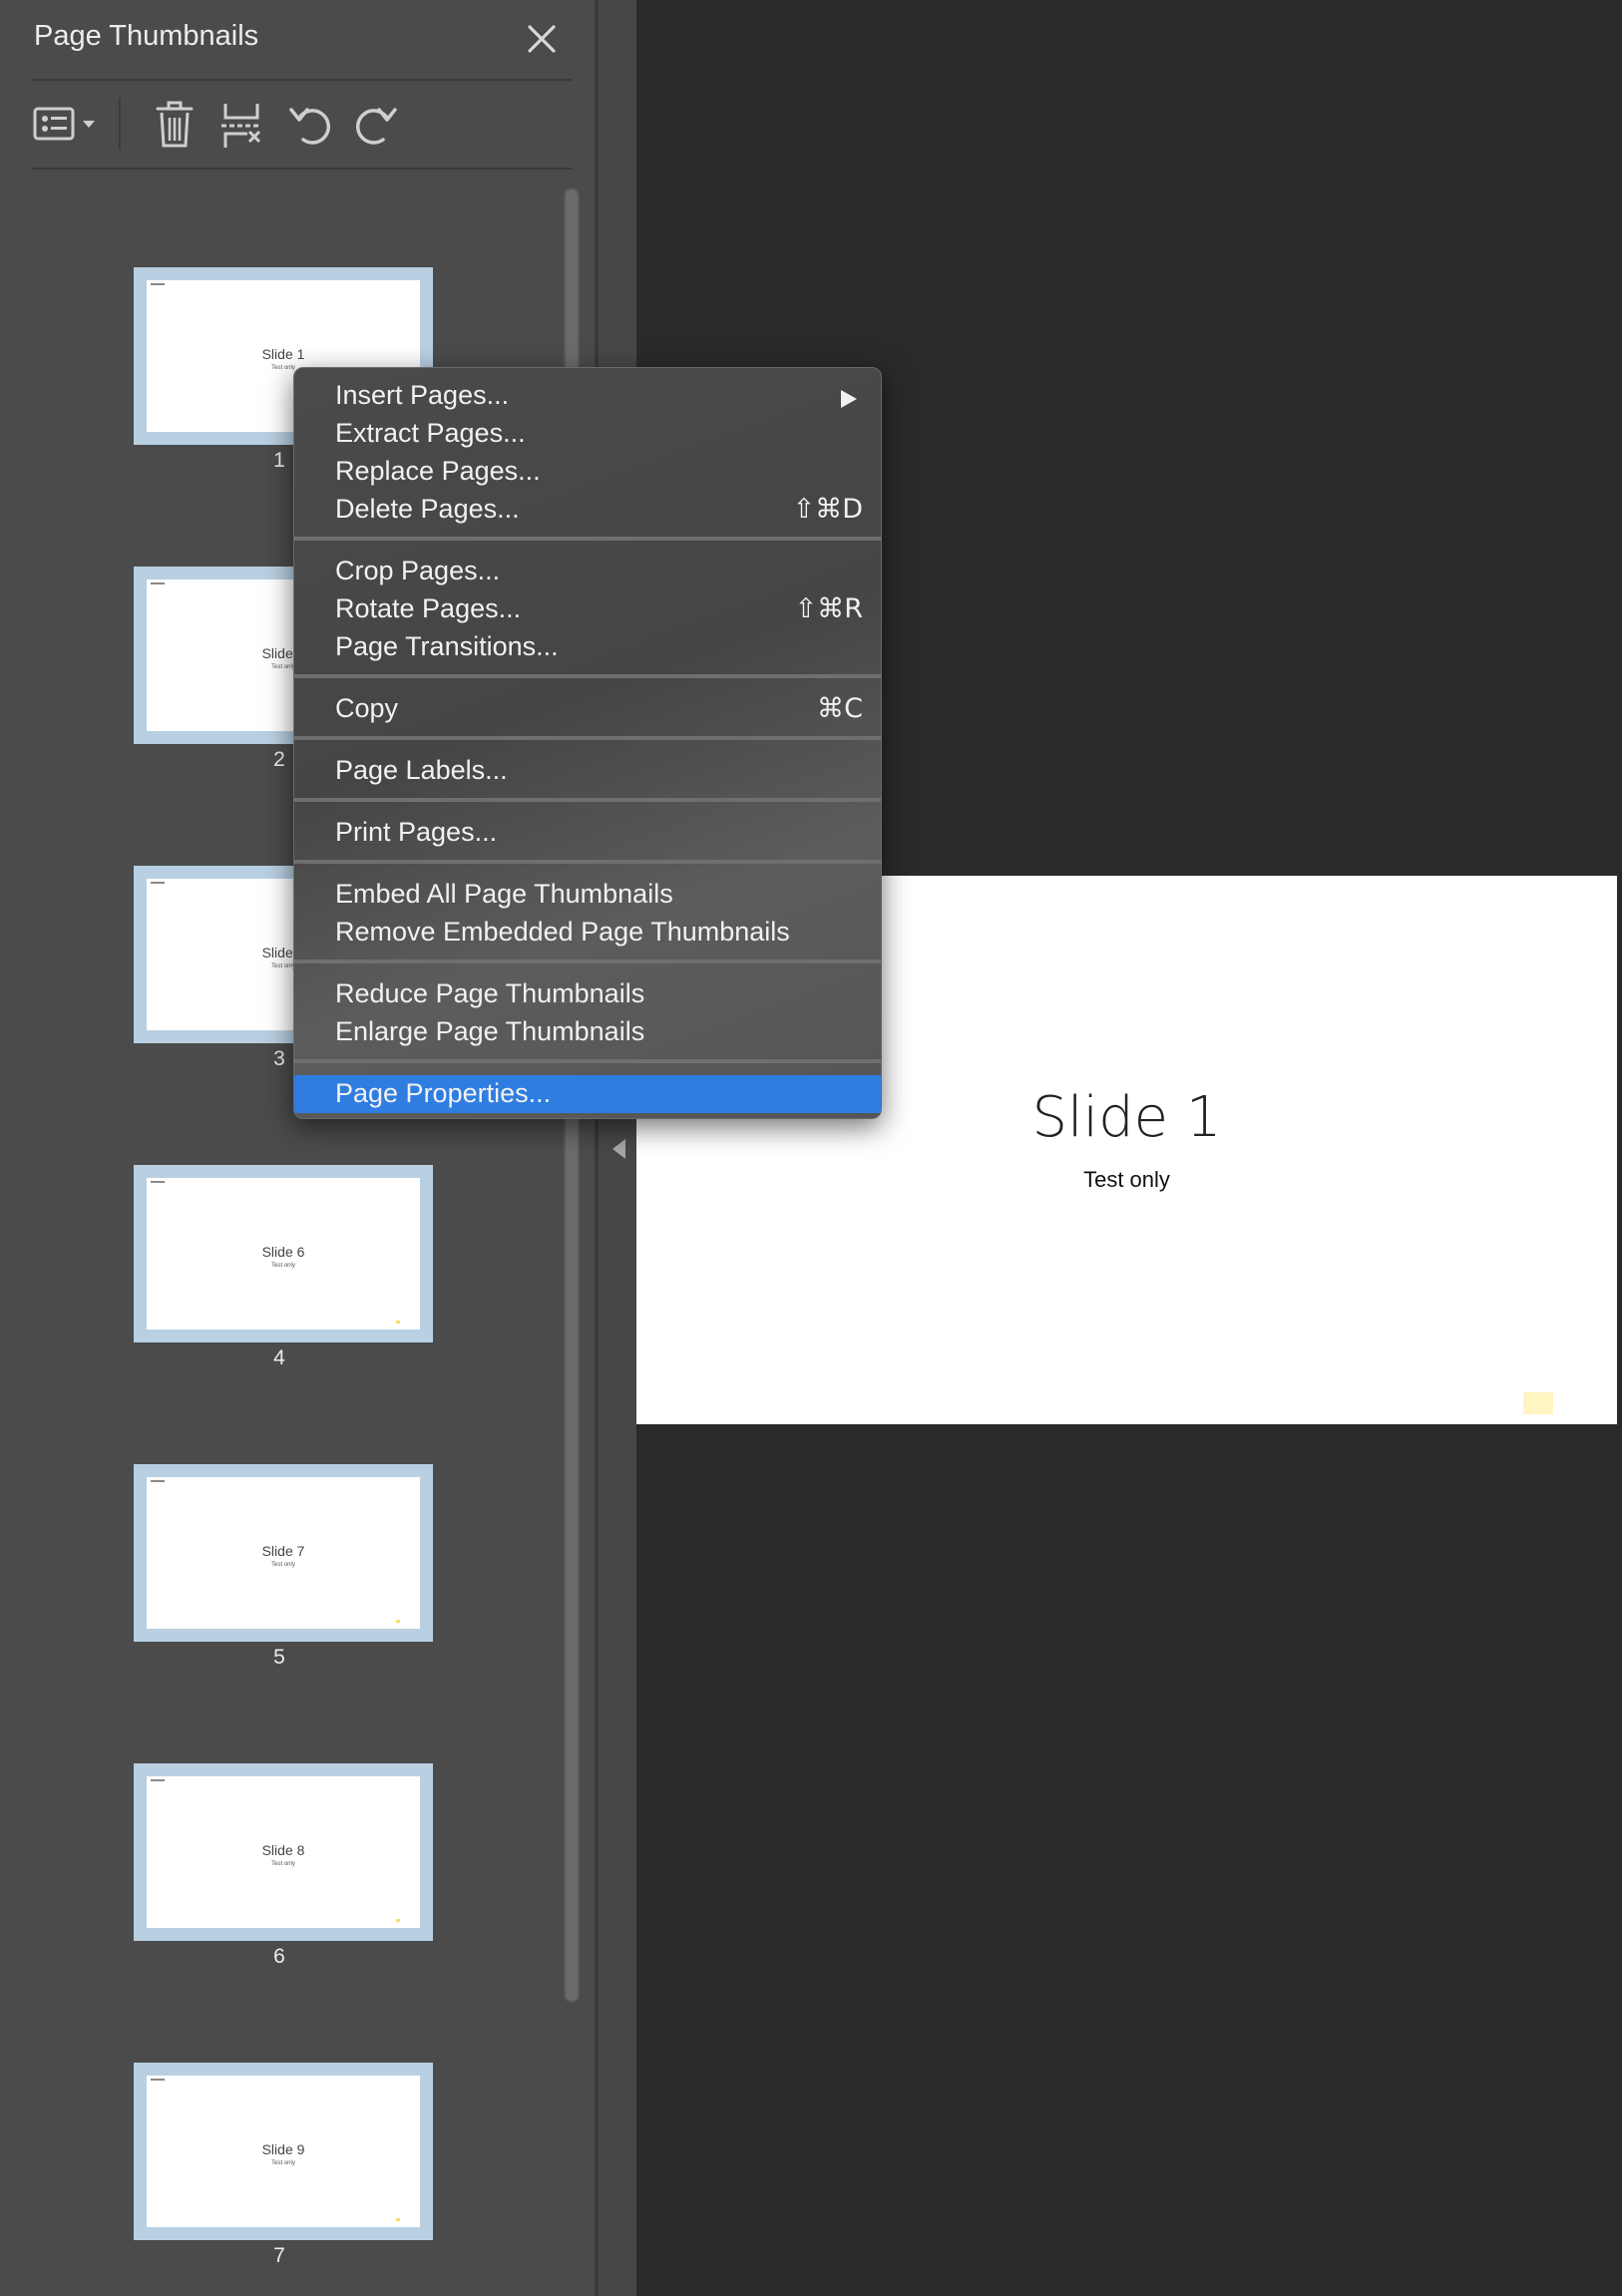 The height and width of the screenshot is (2296, 1622). Describe the element at coordinates (840, 709) in the screenshot. I see `shortcut-label: ⌘C` at that location.